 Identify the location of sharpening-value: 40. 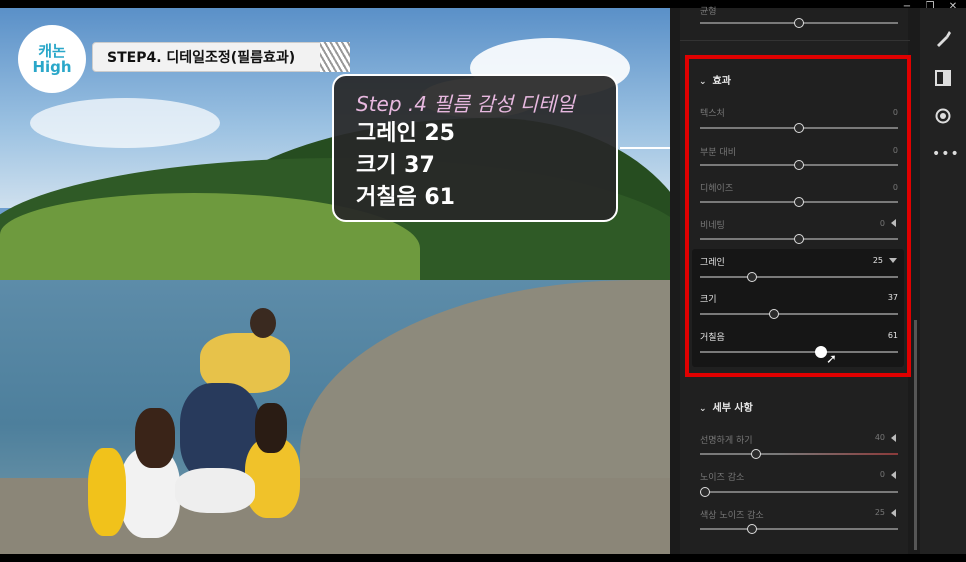
(879, 437).